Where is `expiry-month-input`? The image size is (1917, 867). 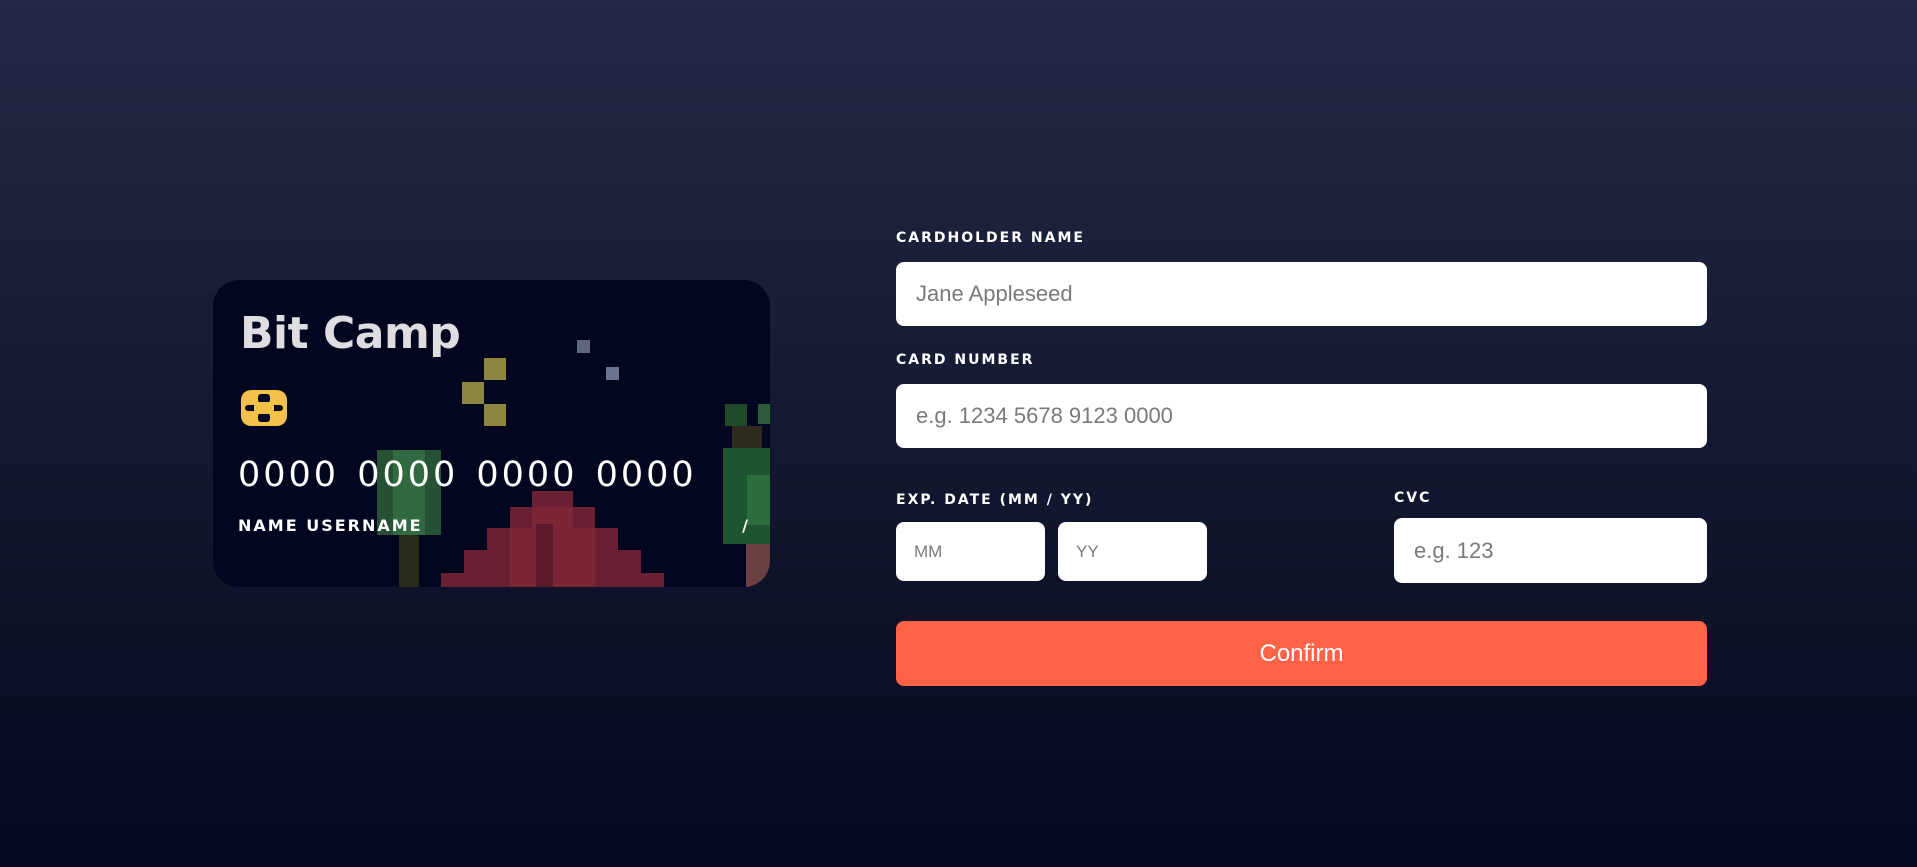
expiry-month-input is located at coordinates (970, 551).